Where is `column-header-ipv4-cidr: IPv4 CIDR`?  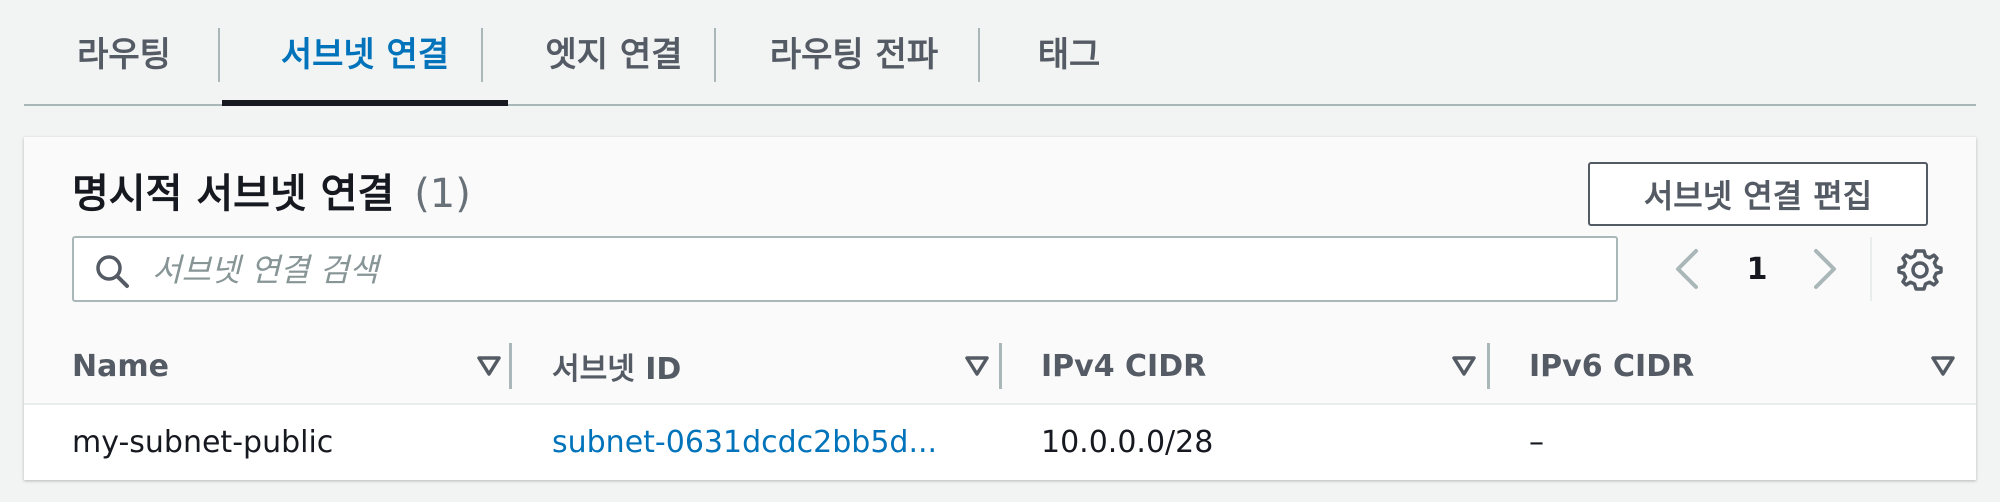 column-header-ipv4-cidr: IPv4 CIDR is located at coordinates (1123, 366).